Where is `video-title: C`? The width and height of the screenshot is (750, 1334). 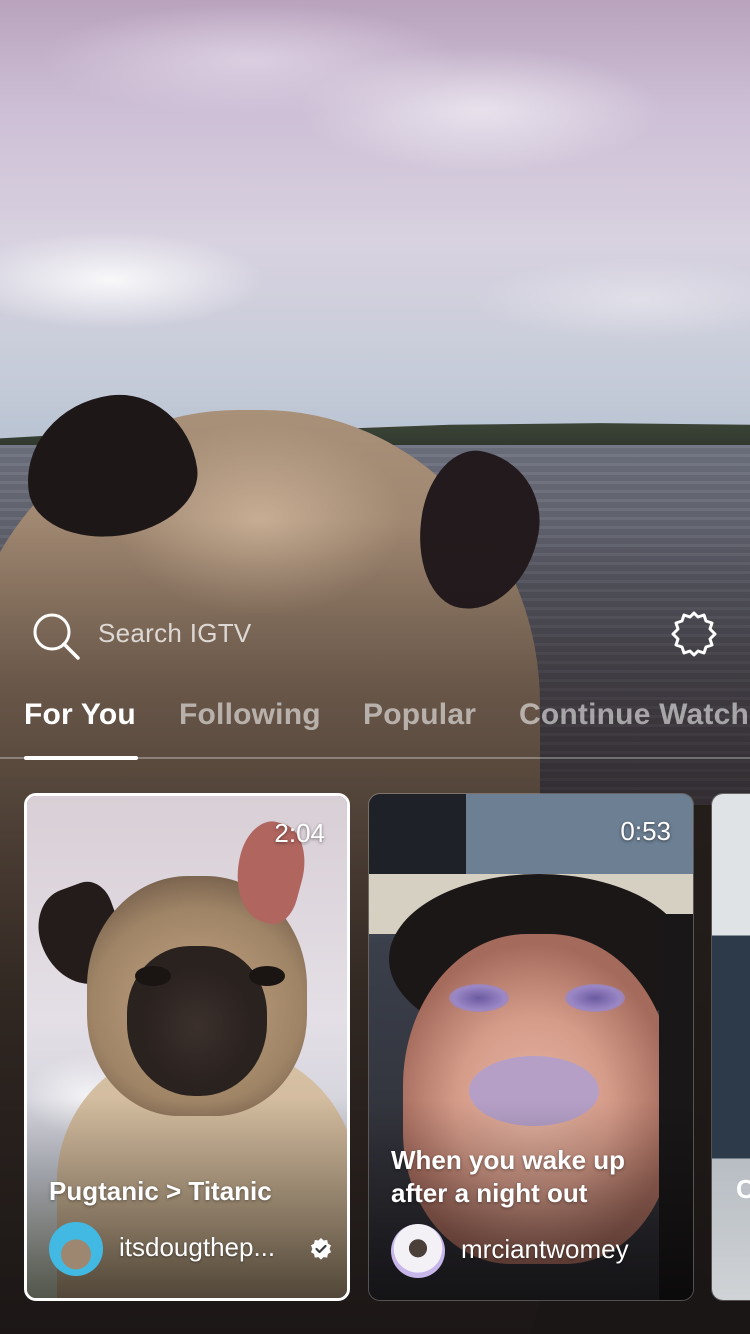
video-title: C is located at coordinates (743, 1189).